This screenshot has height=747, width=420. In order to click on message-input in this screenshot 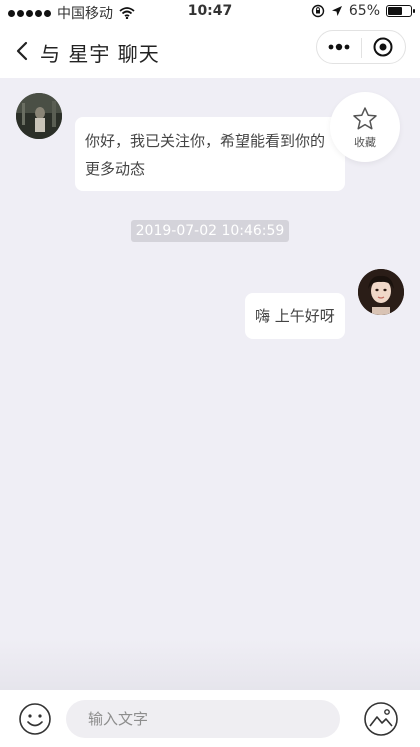, I will do `click(203, 719)`.